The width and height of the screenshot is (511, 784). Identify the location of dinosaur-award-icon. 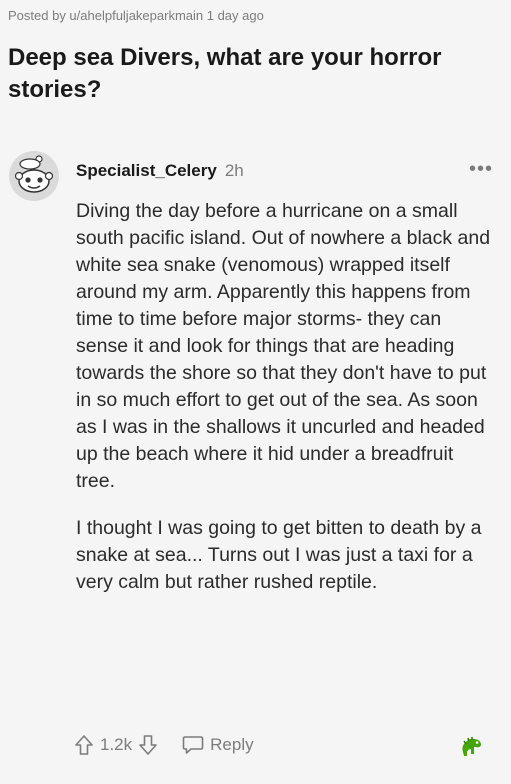
(471, 746).